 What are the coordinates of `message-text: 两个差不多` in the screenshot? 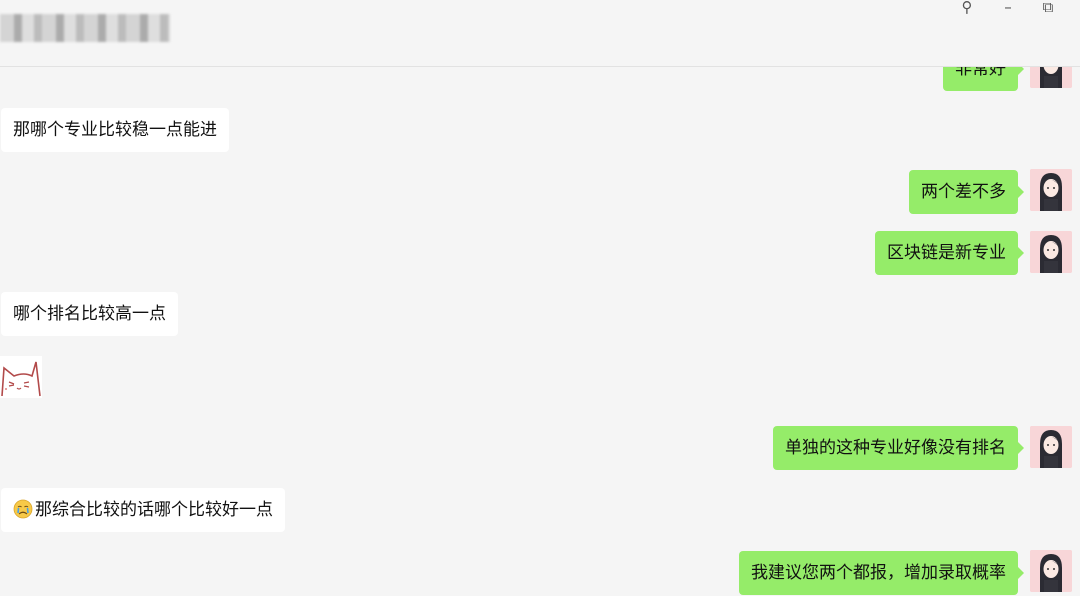 It's located at (963, 192).